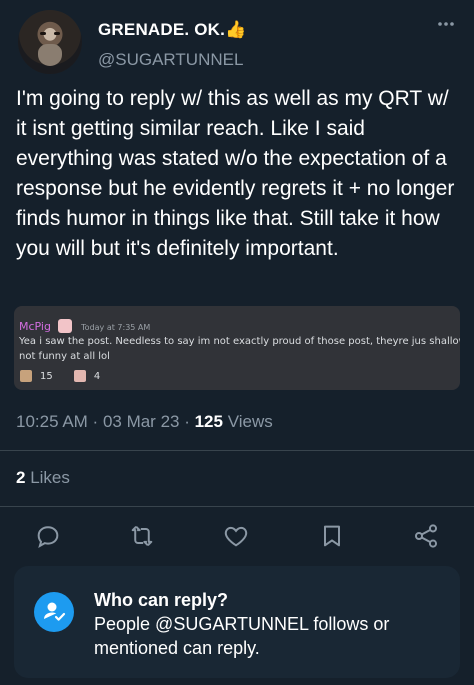 This screenshot has height=685, width=474. I want to click on avatar-beard, so click(50, 55).